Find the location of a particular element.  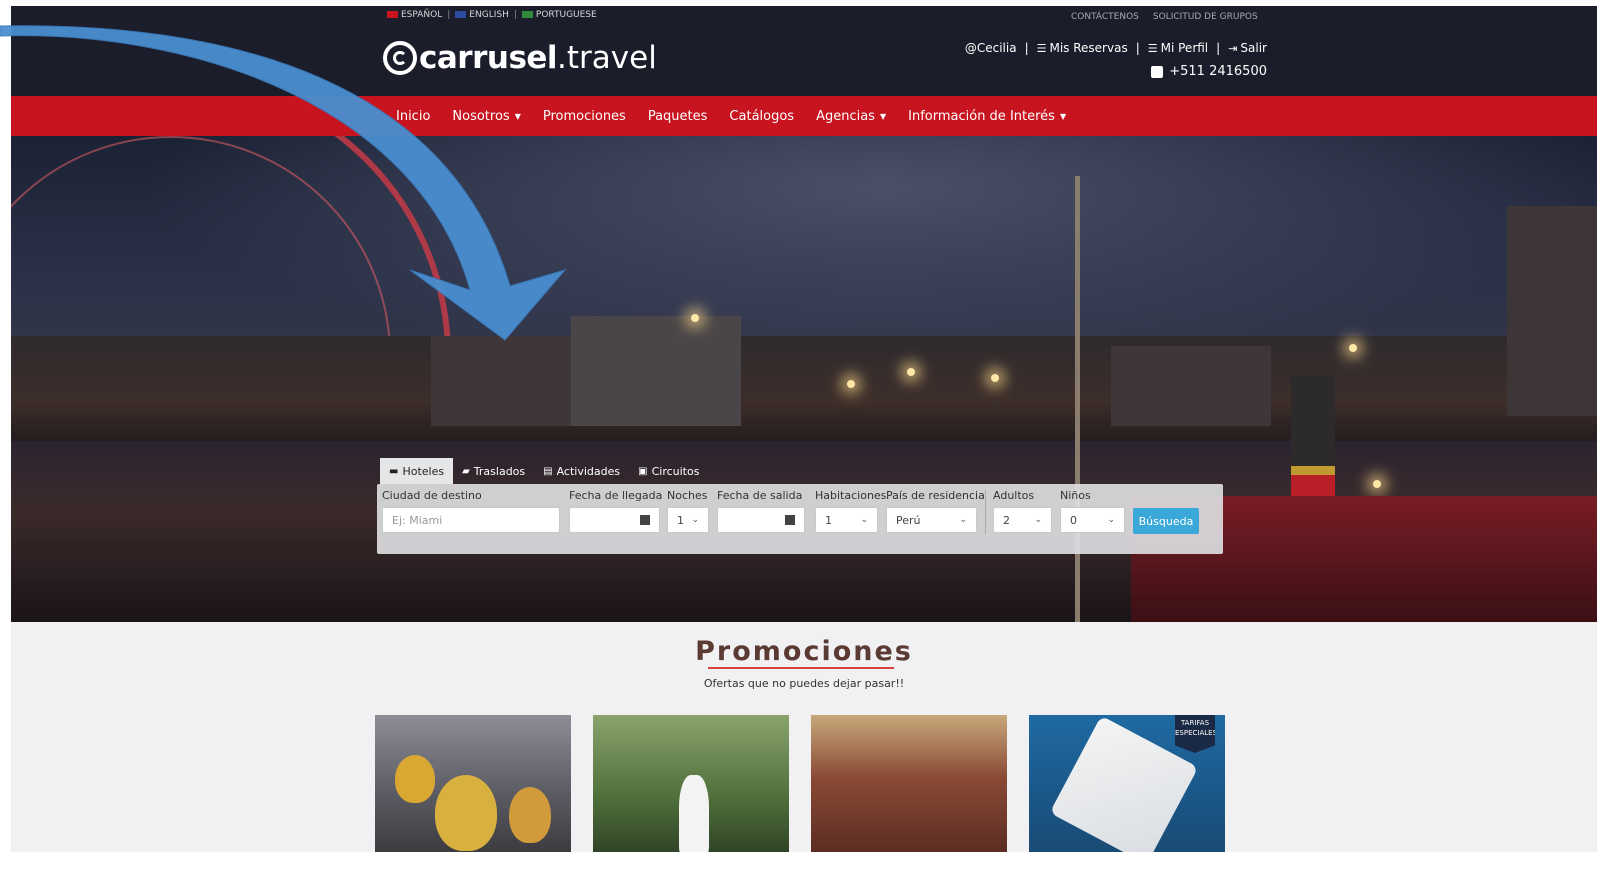

promo-card-balloons is located at coordinates (473, 783).